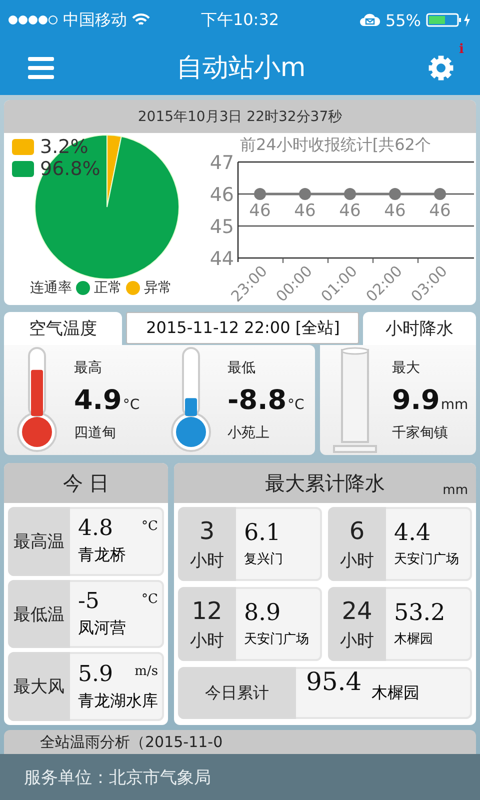  Describe the element at coordinates (262, 533) in the screenshot. I see `rain-value: 6.1` at that location.